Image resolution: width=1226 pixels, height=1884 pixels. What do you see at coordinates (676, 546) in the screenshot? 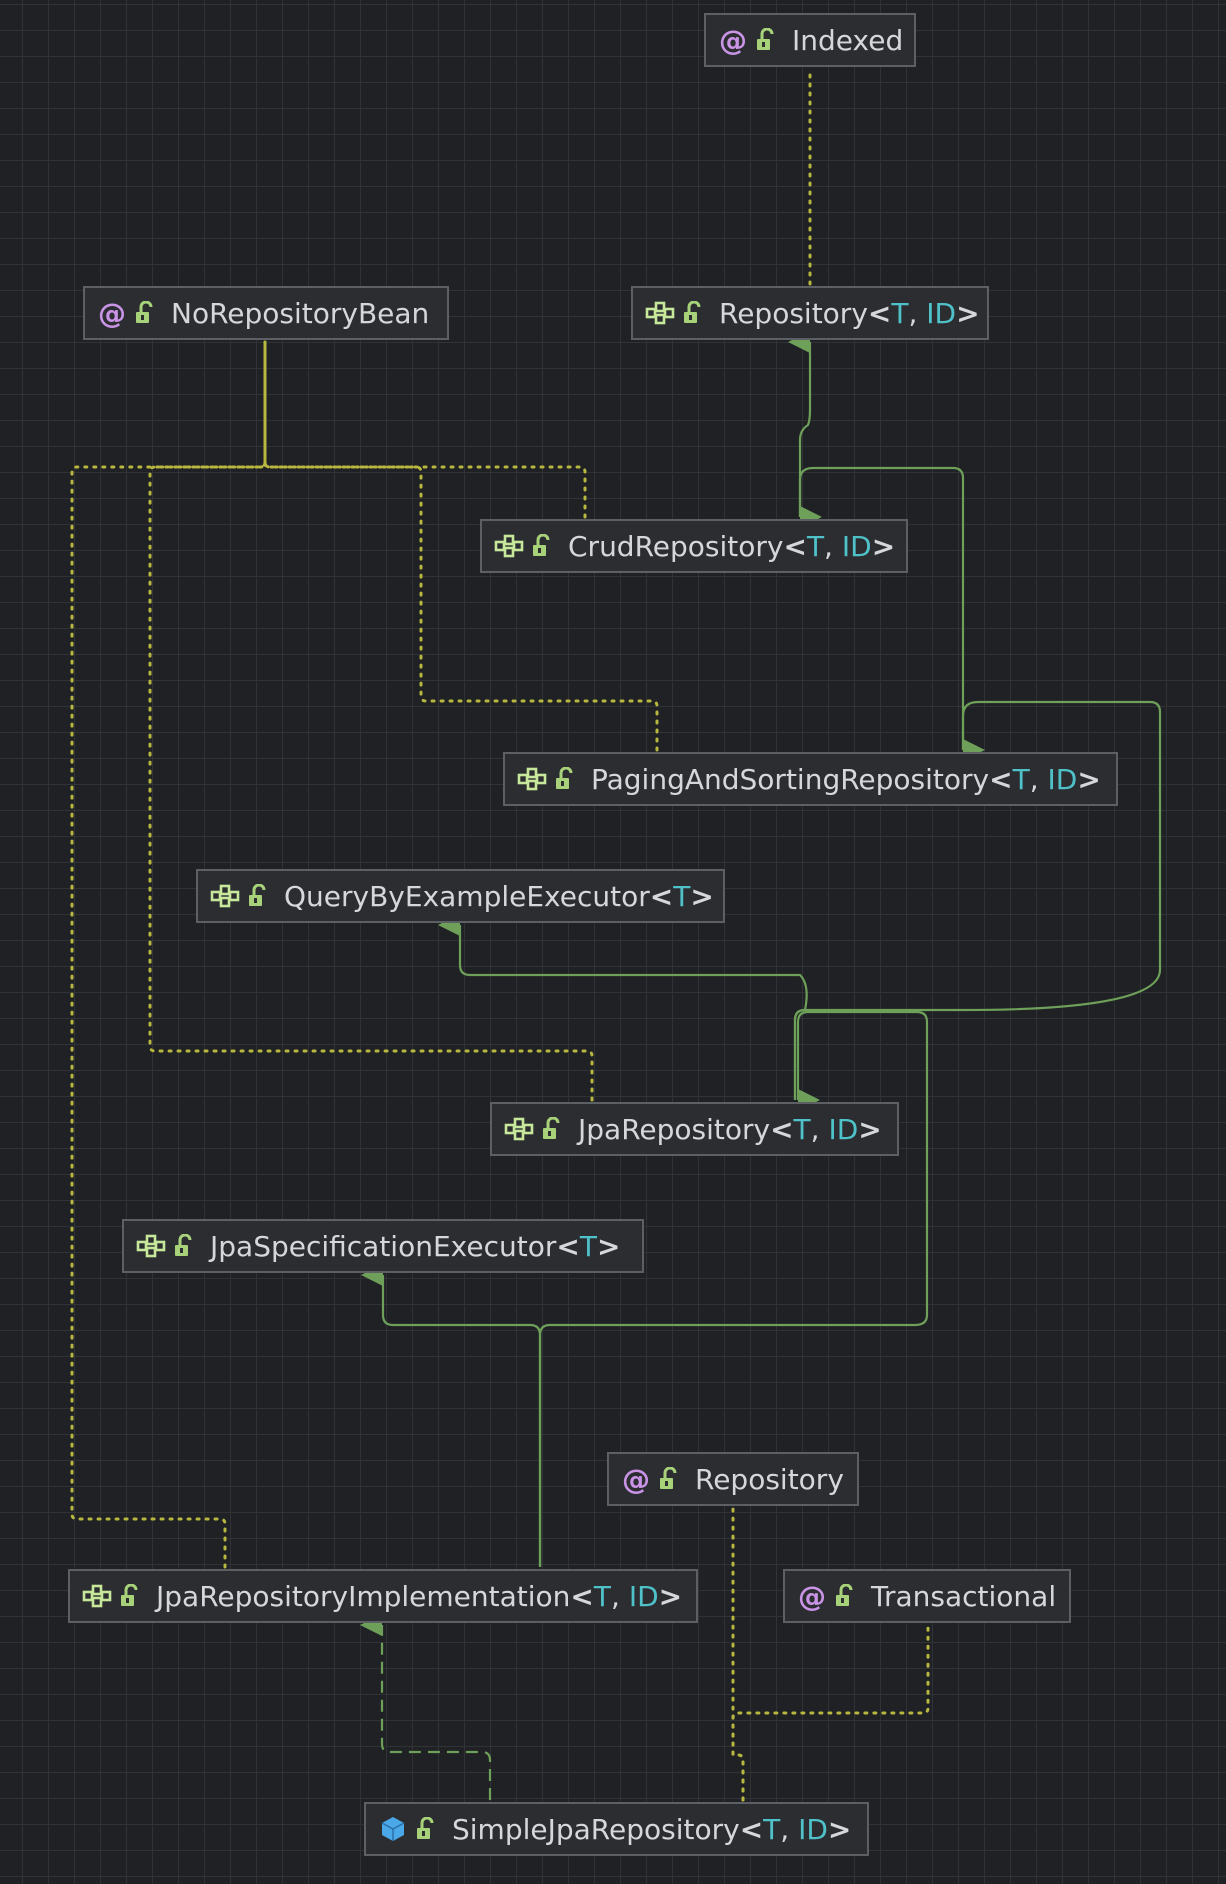
I see `node-name: CrudRepository` at bounding box center [676, 546].